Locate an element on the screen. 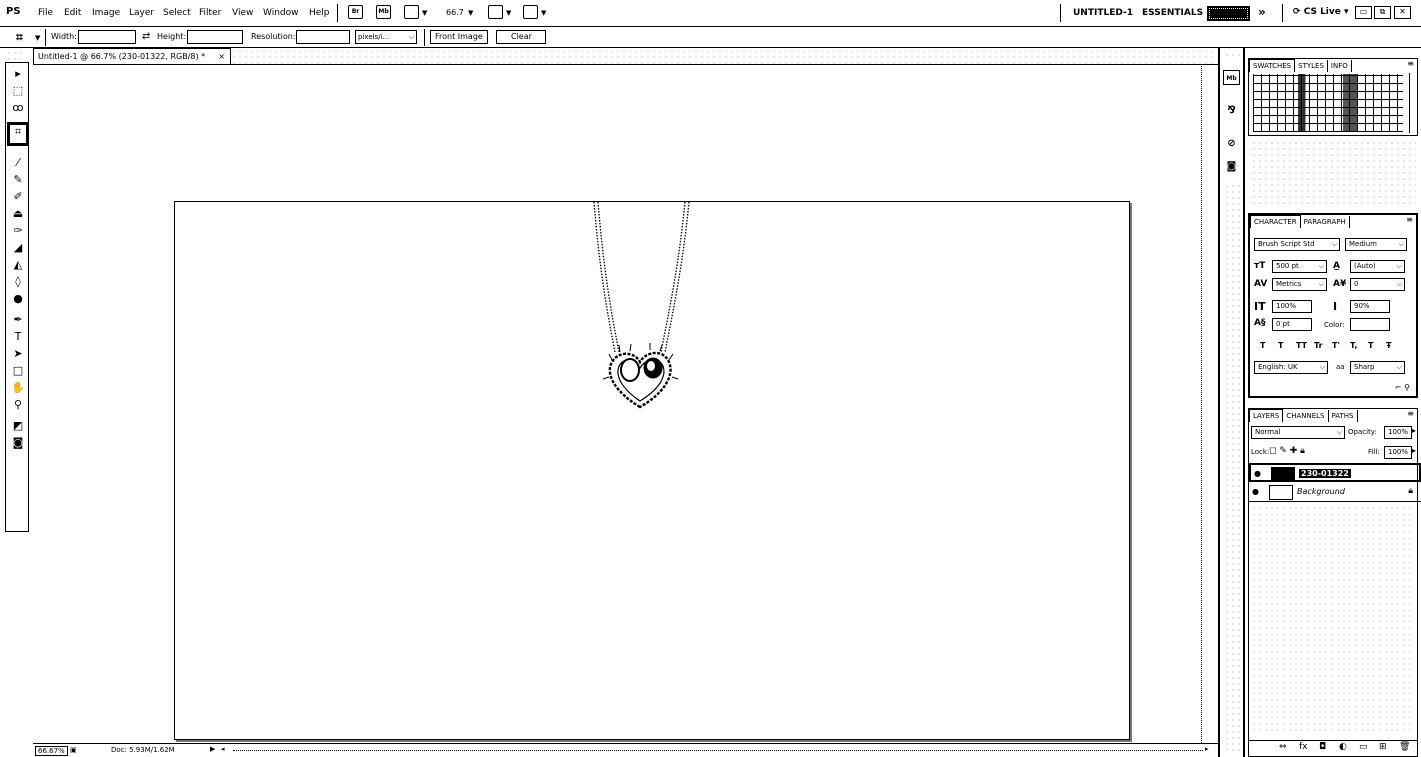 This screenshot has width=1421, height=757. scroll-right-icon: ▸ is located at coordinates (1207, 749).